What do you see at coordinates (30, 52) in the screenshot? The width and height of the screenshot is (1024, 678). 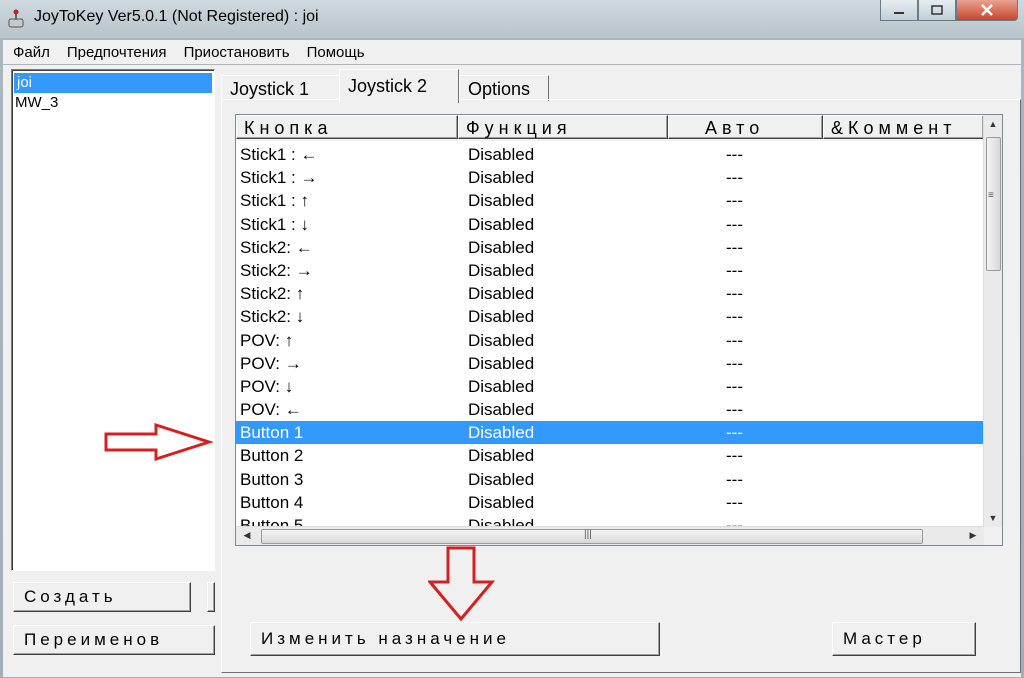 I see `menu-file: Файл` at bounding box center [30, 52].